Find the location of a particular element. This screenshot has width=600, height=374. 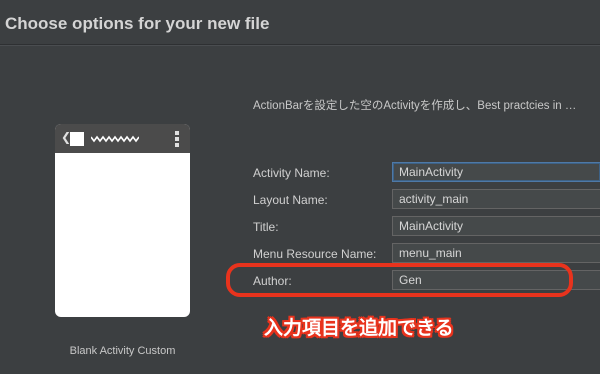

phone-action-bar: ❮ is located at coordinates (122, 138).